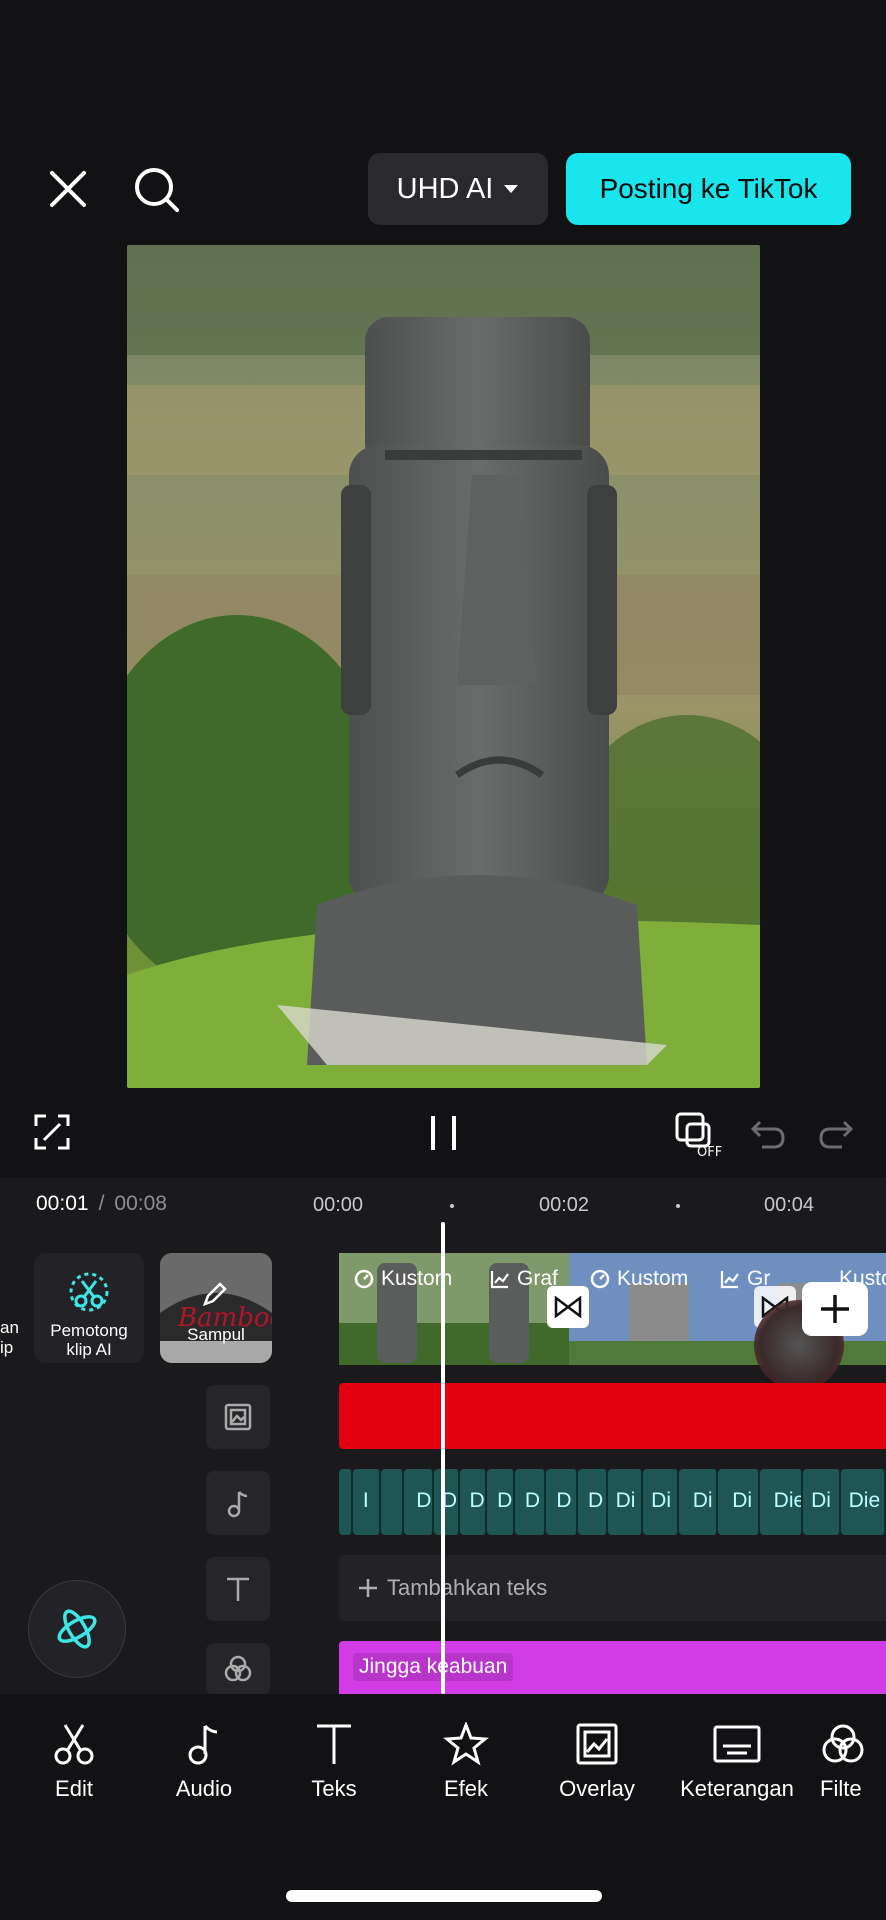  I want to click on audio-segment-label: I, so click(365, 1500).